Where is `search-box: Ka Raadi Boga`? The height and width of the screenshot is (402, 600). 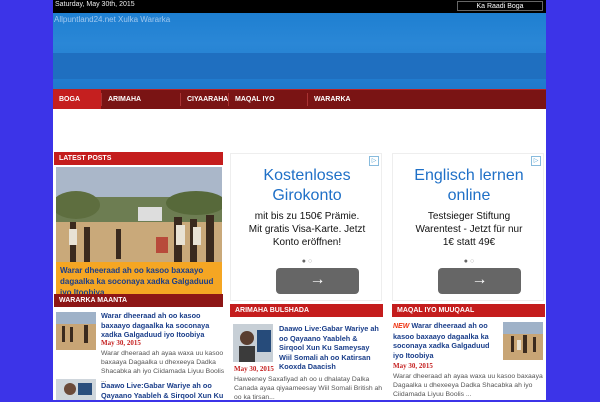 search-box: Ka Raadi Boga is located at coordinates (500, 6).